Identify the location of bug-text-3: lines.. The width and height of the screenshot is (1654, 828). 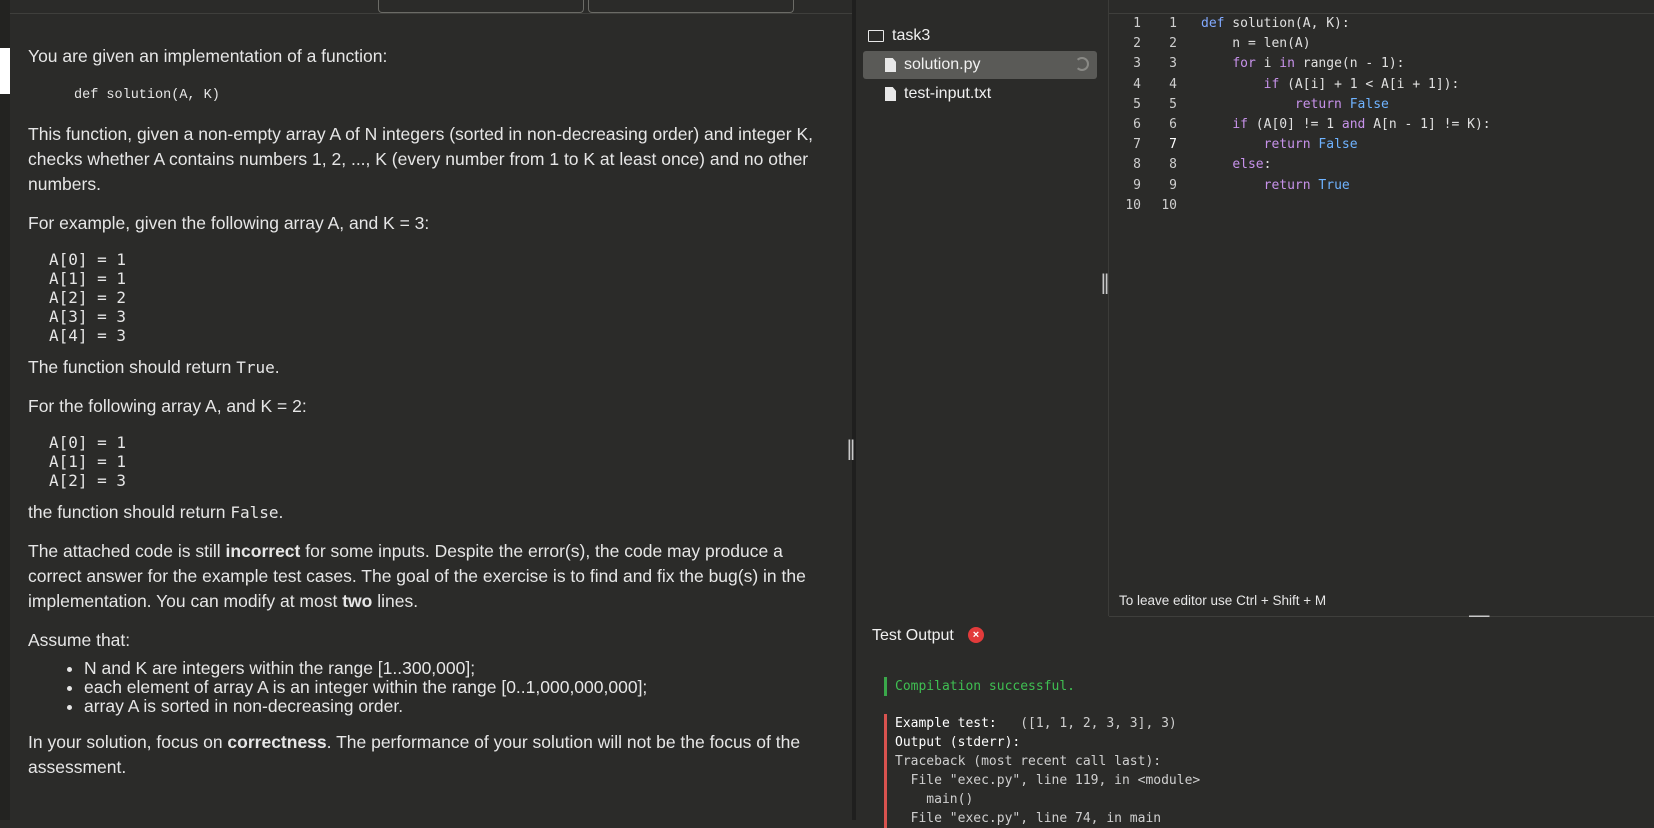
(395, 601).